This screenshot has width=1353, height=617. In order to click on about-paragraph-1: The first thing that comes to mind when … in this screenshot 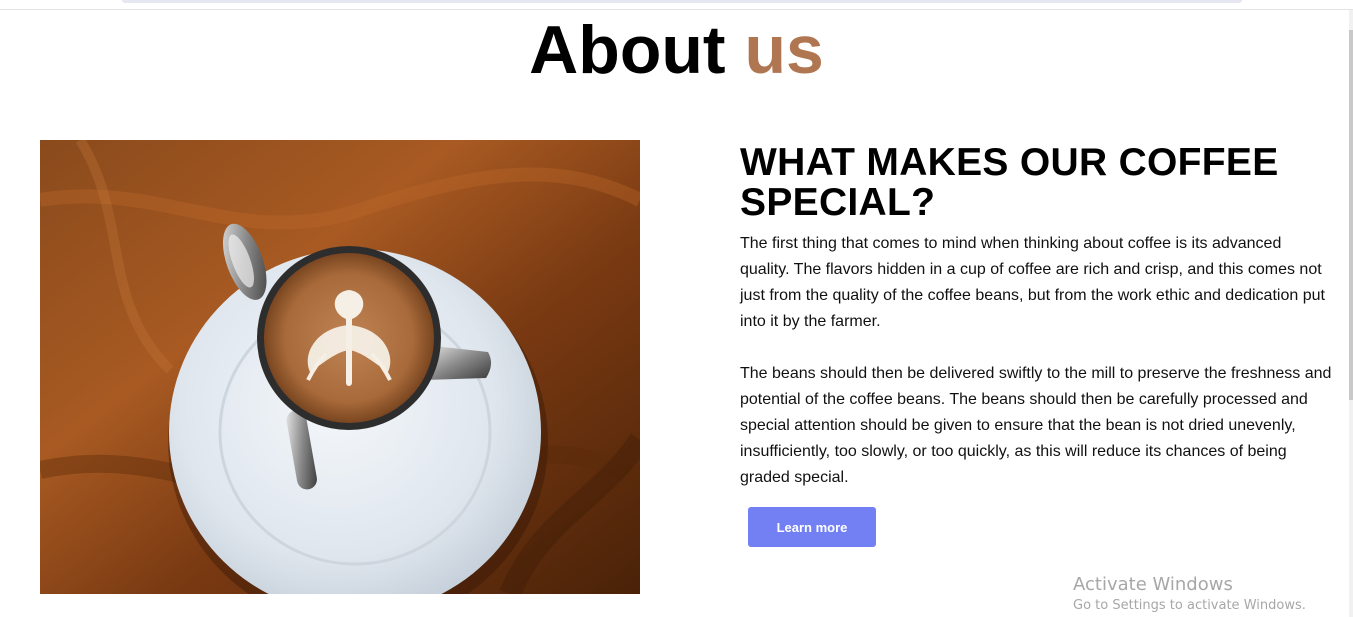, I will do `click(1032, 282)`.